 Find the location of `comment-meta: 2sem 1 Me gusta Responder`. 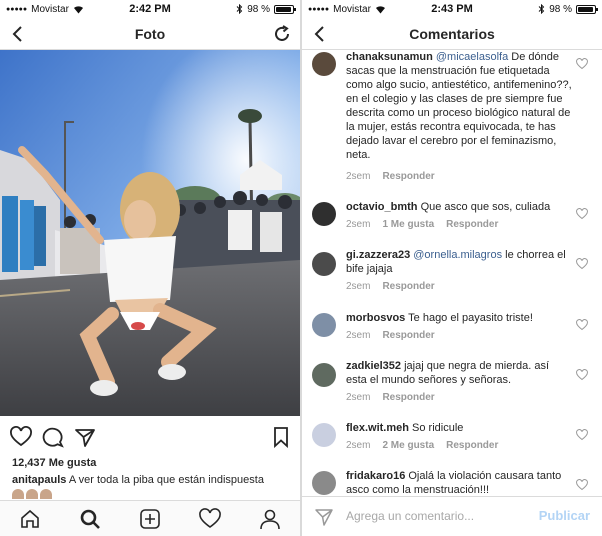

comment-meta: 2sem 1 Me gusta Responder is located at coordinates (422, 224).